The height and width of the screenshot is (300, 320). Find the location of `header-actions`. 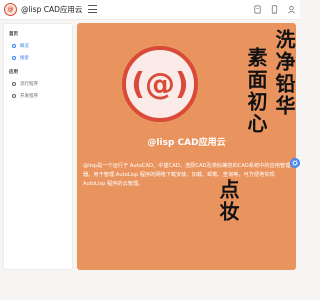

header-actions is located at coordinates (274, 9).